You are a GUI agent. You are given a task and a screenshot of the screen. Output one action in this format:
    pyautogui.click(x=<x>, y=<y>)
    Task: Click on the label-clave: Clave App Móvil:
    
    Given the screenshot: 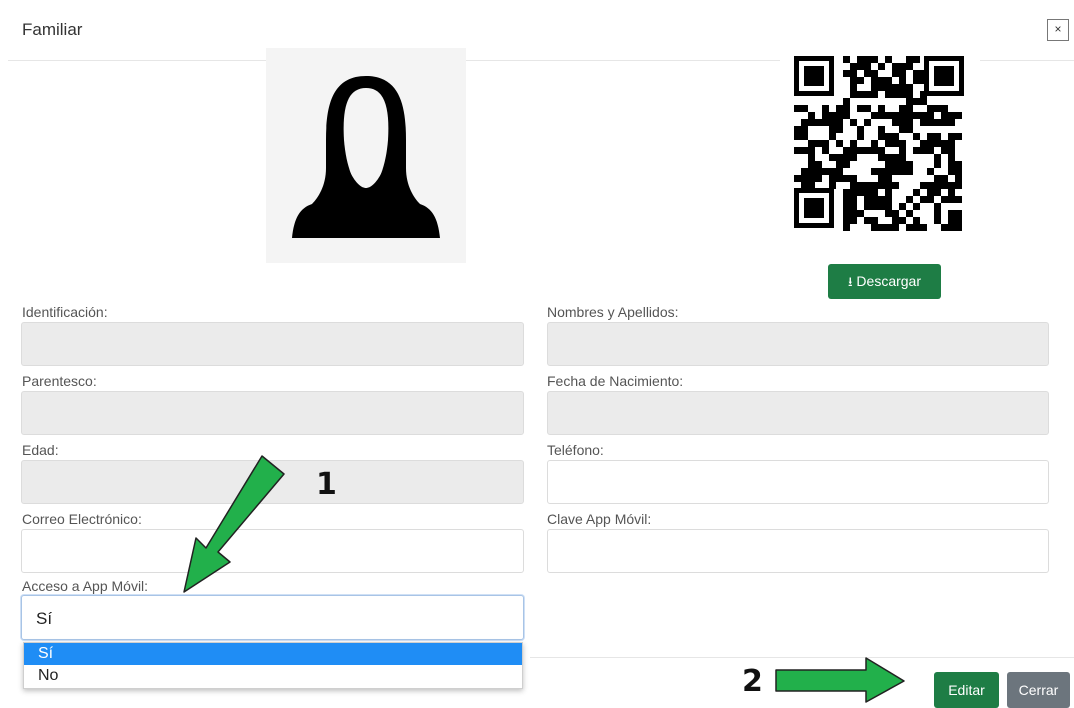 What is the action you would take?
    pyautogui.click(x=599, y=519)
    